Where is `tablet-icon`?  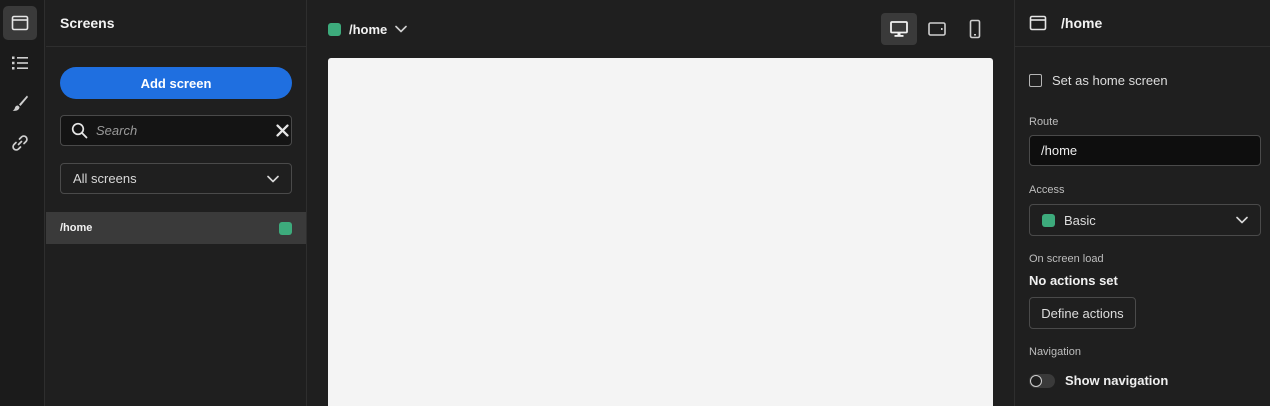 tablet-icon is located at coordinates (937, 29).